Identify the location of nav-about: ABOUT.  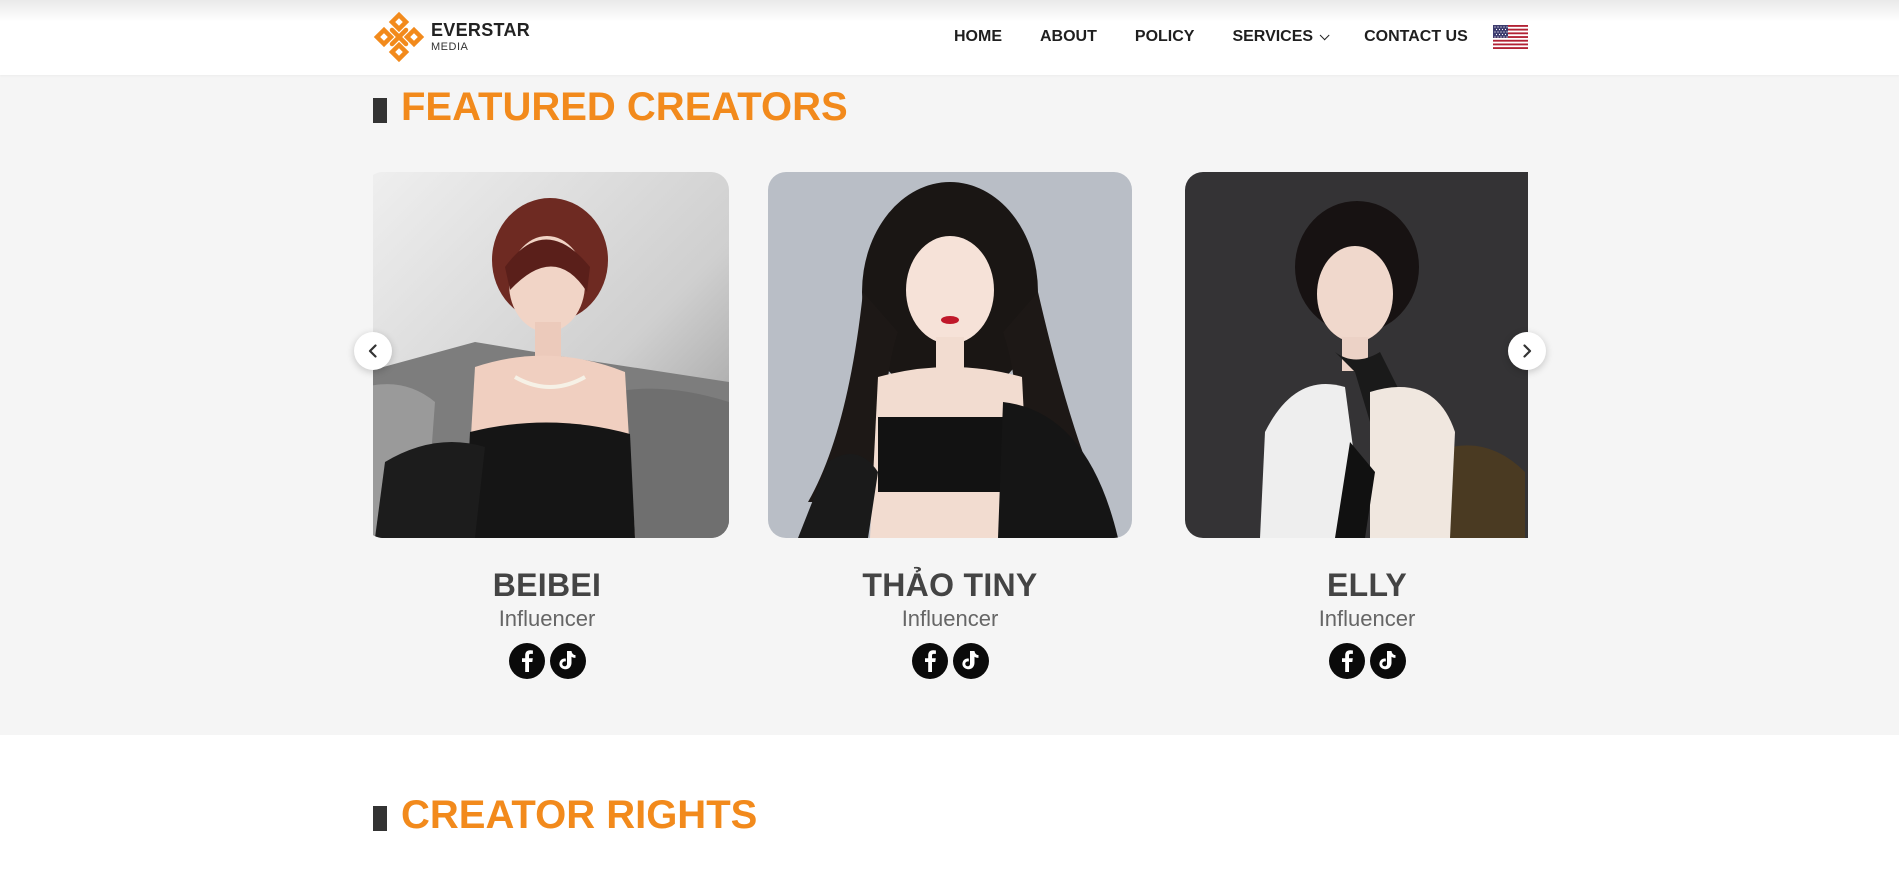
(1068, 37).